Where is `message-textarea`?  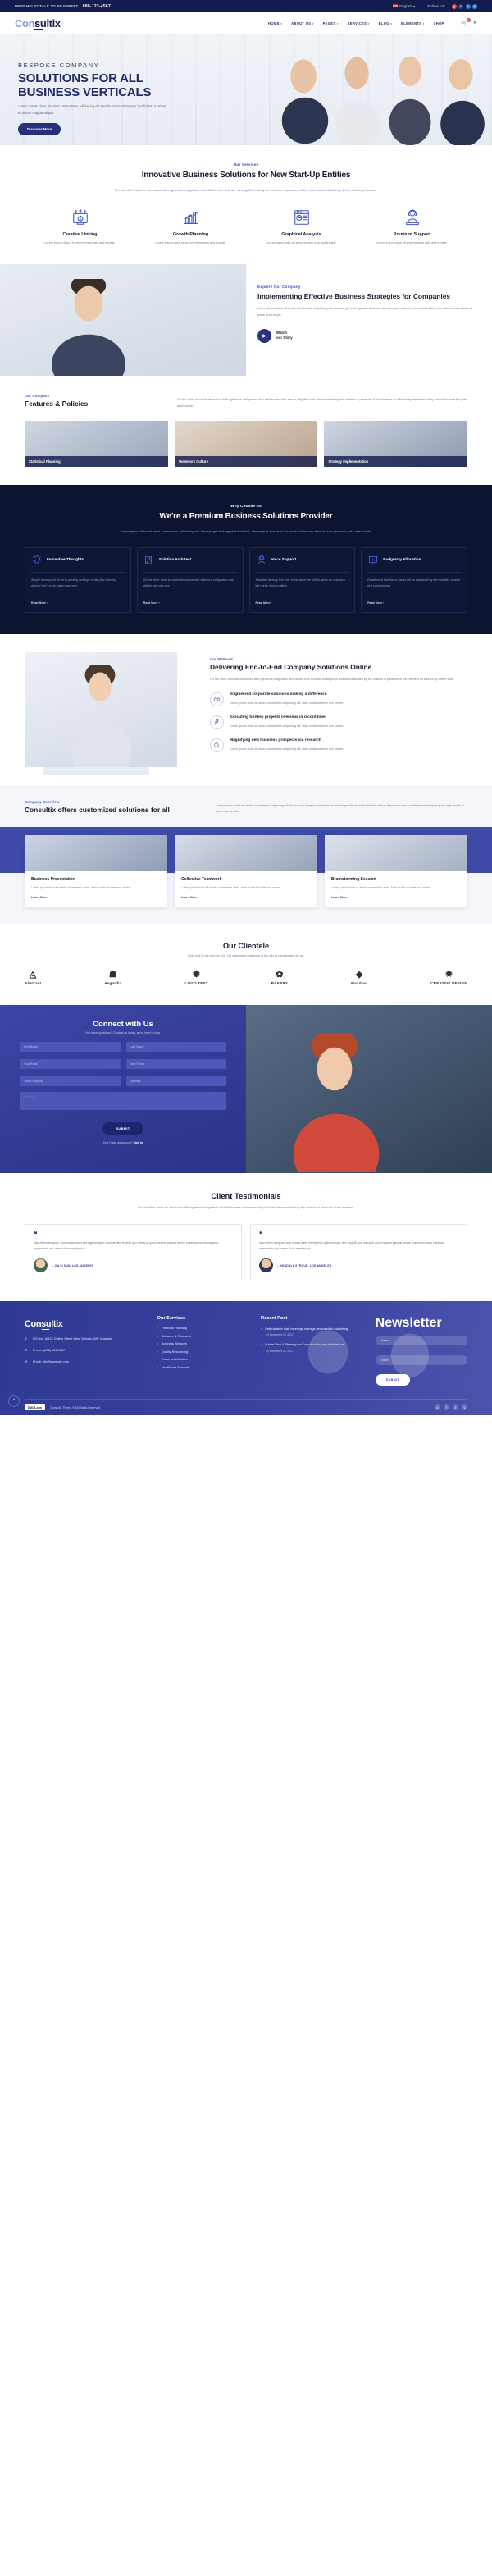
message-textarea is located at coordinates (123, 1101).